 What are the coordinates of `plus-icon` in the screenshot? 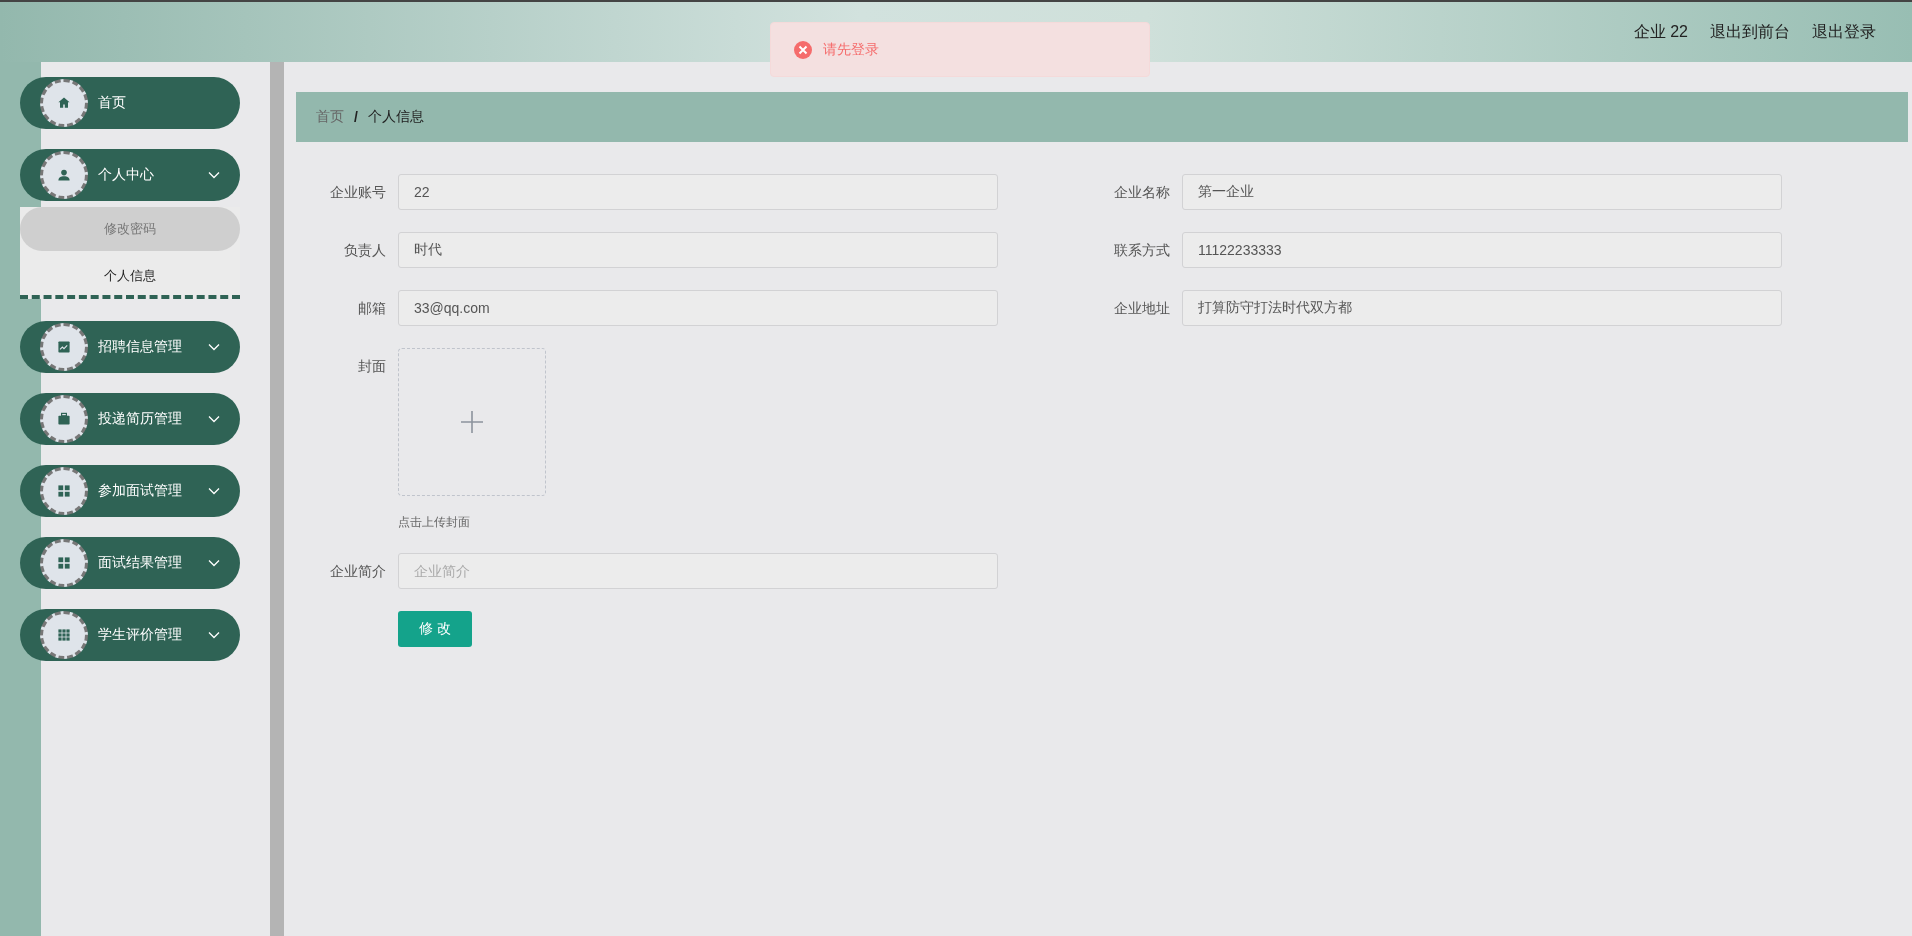 It's located at (472, 422).